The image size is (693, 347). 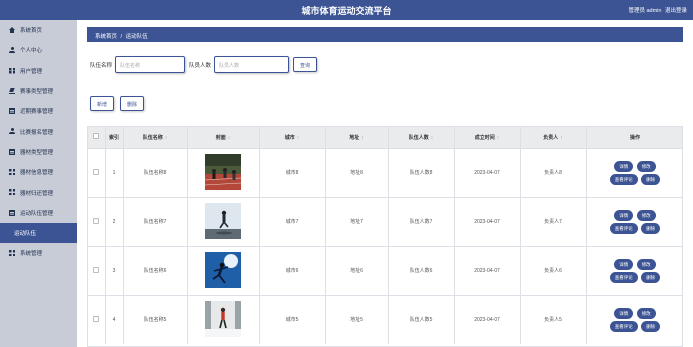 What do you see at coordinates (357, 221) in the screenshot?
I see `cell-address: 地址7` at bounding box center [357, 221].